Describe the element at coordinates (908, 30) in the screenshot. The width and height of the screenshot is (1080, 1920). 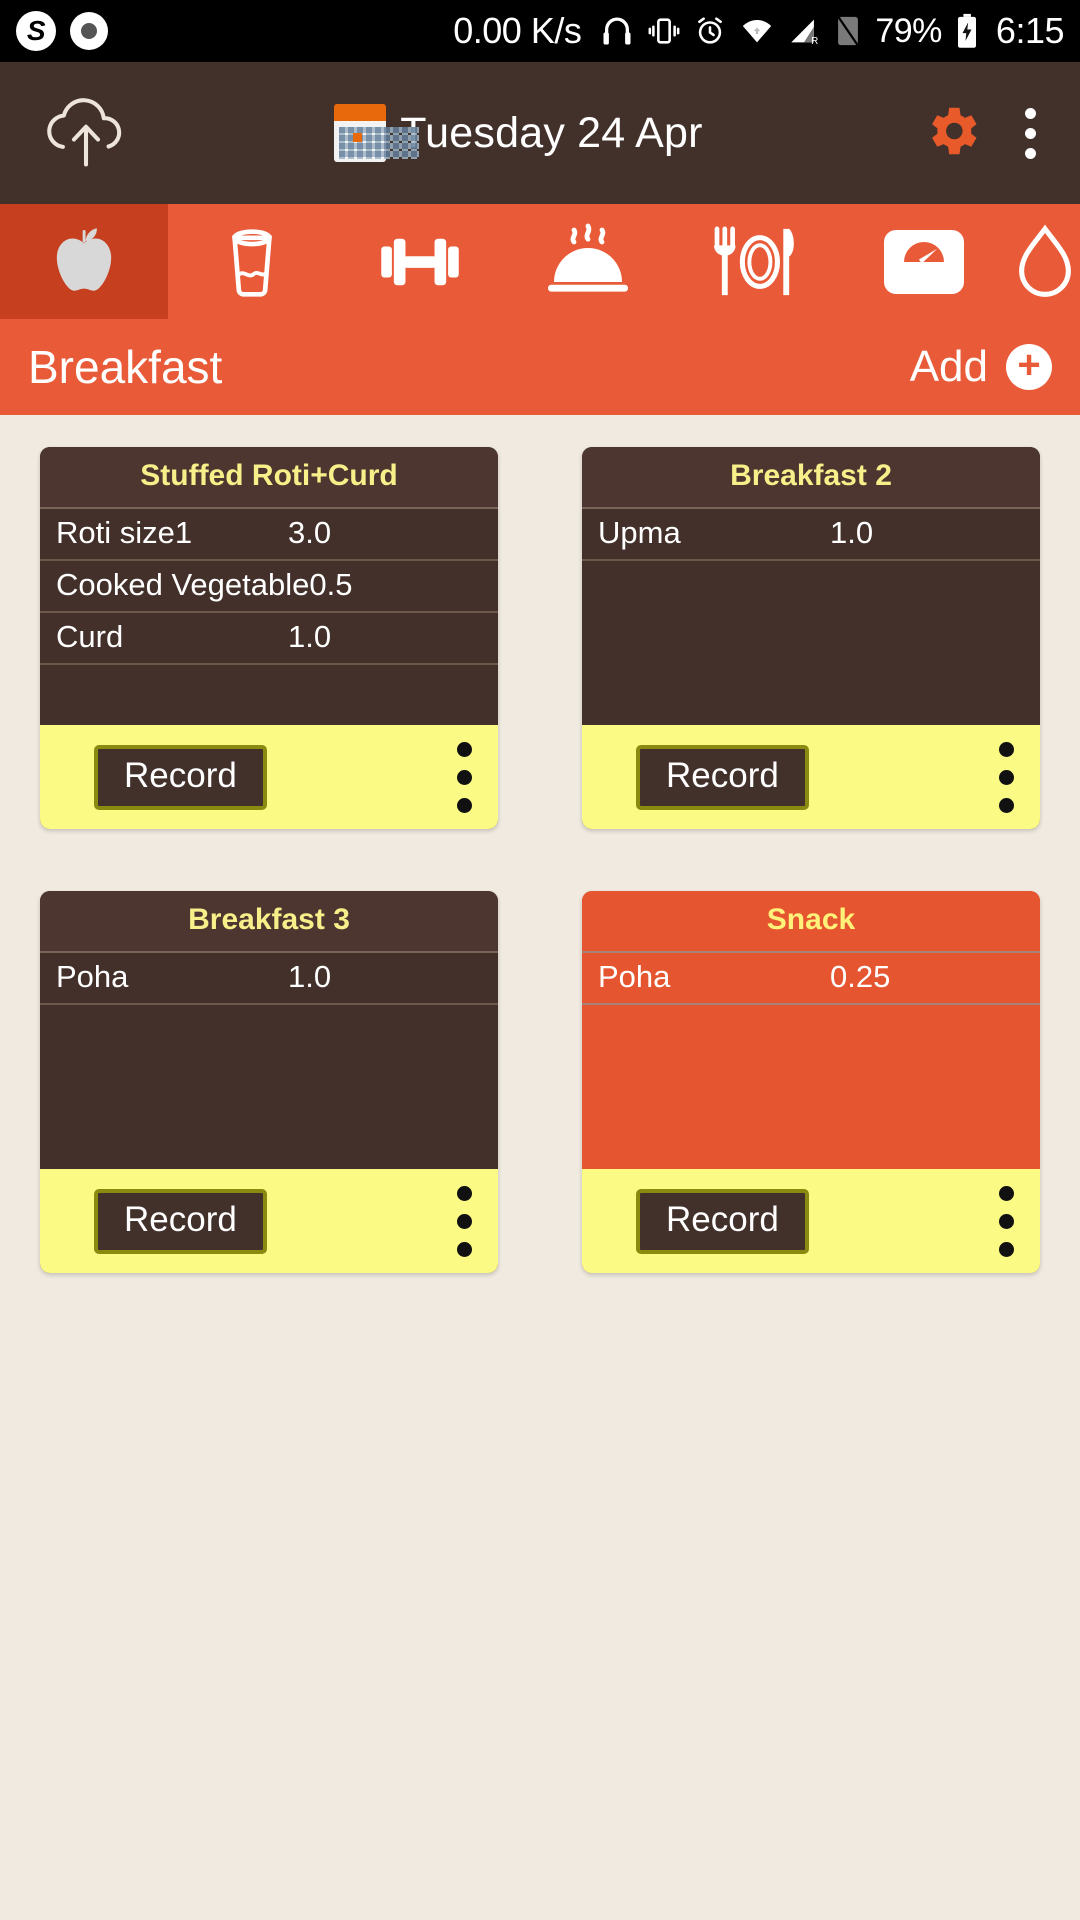
I see `battery-percent-label: 79%` at that location.